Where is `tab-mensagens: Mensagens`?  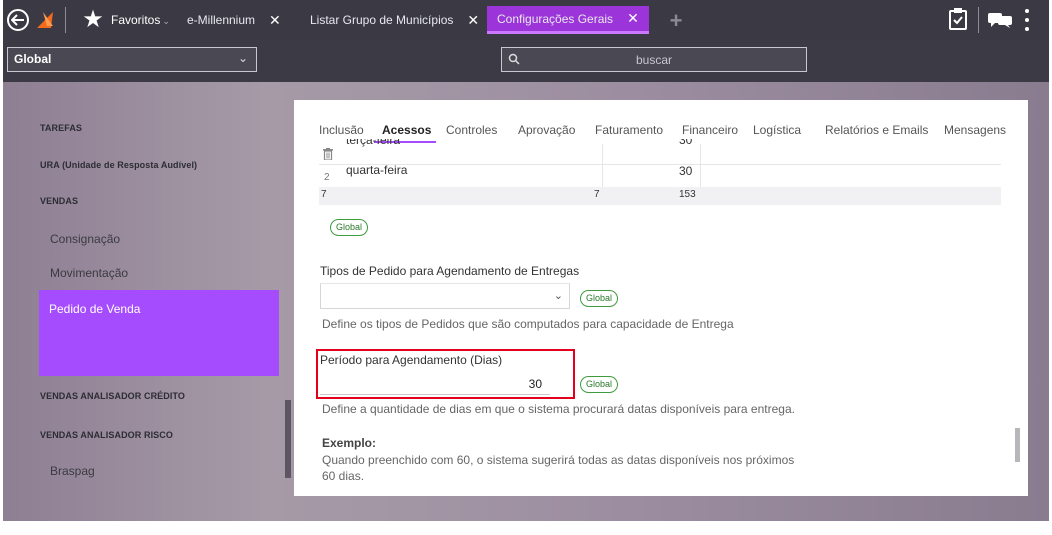 tab-mensagens: Mensagens is located at coordinates (975, 130).